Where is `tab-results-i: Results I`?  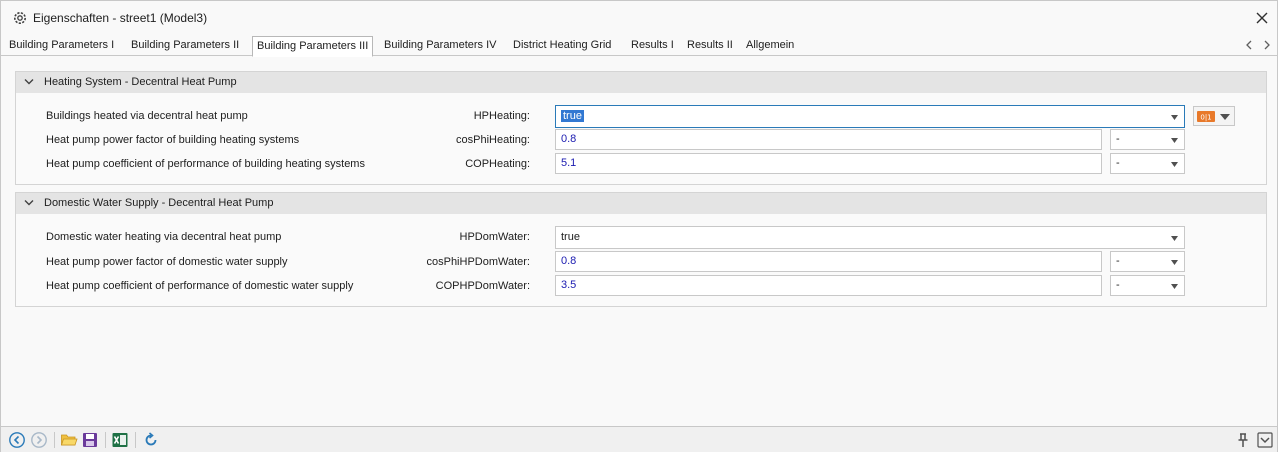 tab-results-i: Results I is located at coordinates (652, 46).